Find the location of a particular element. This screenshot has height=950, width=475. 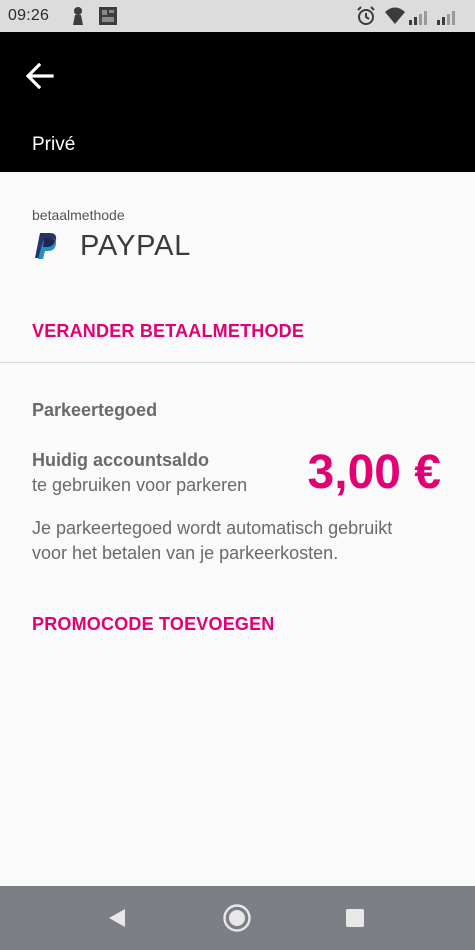

change-payment-method-button: VERANDER BETAALMETHODE is located at coordinates (168, 331).